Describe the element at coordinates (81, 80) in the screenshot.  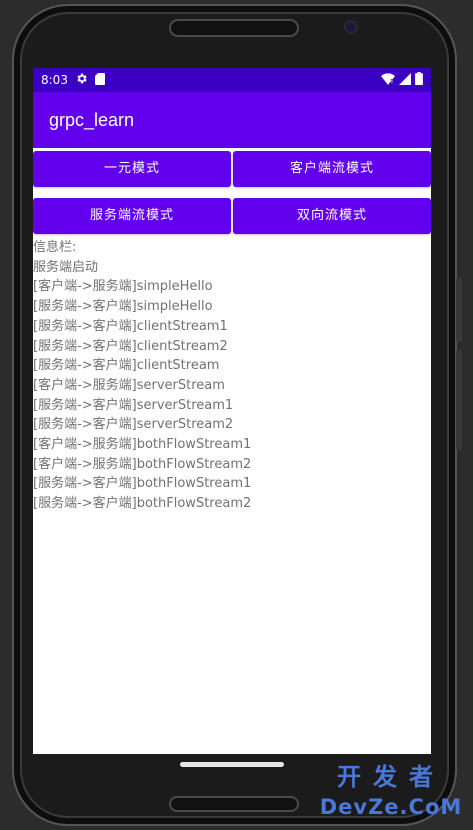
I see `gear-icon` at that location.